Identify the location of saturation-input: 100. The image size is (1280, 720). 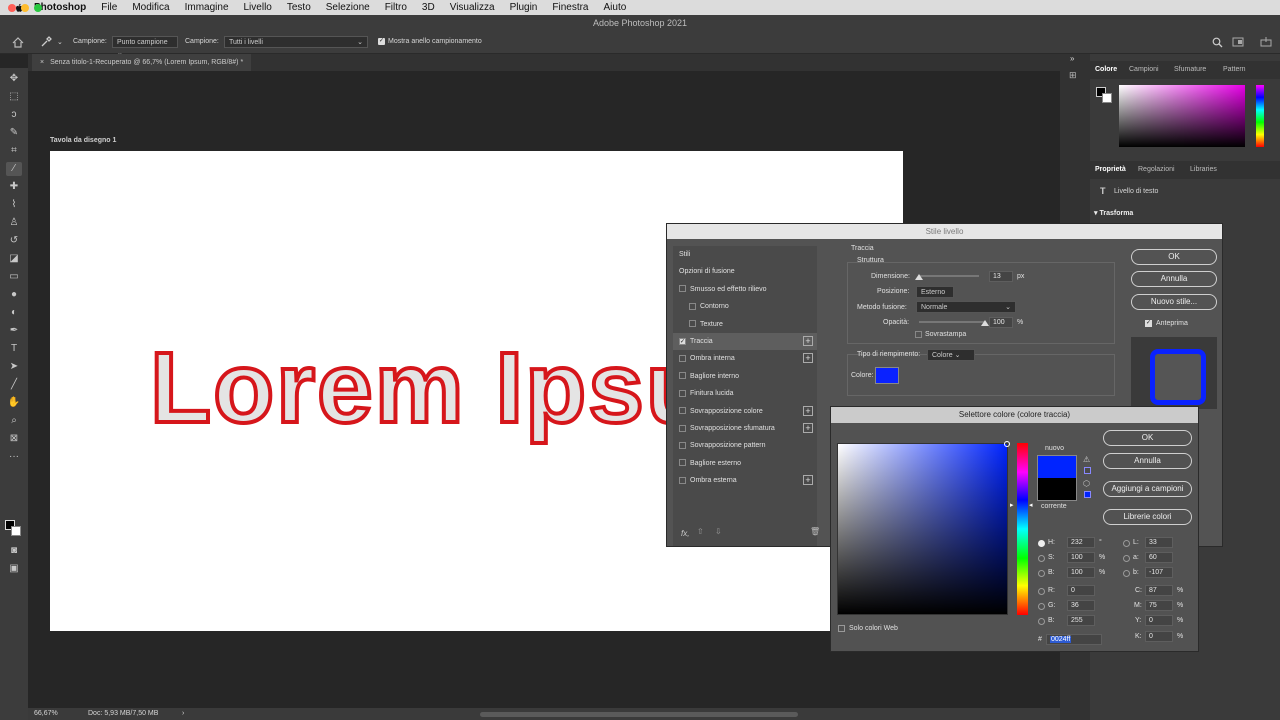
(1081, 557).